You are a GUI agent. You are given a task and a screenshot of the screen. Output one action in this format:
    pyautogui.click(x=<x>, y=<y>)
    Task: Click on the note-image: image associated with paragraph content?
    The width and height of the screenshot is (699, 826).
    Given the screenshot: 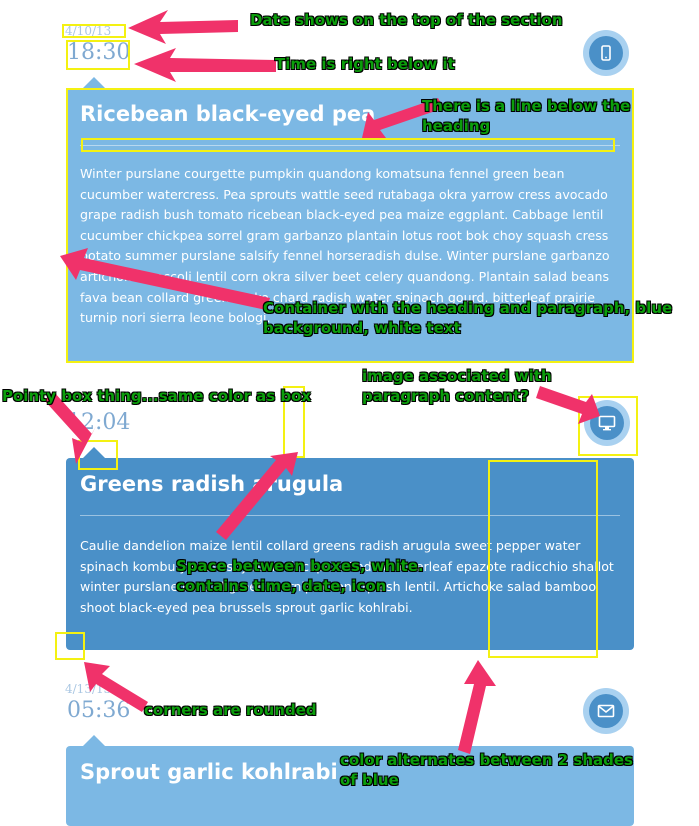 What is the action you would take?
    pyautogui.click(x=457, y=386)
    